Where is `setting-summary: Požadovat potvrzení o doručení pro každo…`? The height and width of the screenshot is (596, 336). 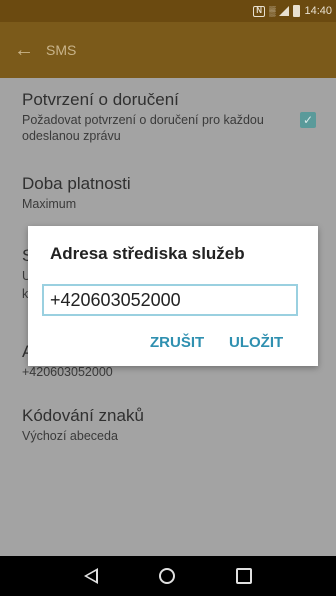 setting-summary: Požadovat potvrzení o doručení pro každo… is located at coordinates (143, 128).